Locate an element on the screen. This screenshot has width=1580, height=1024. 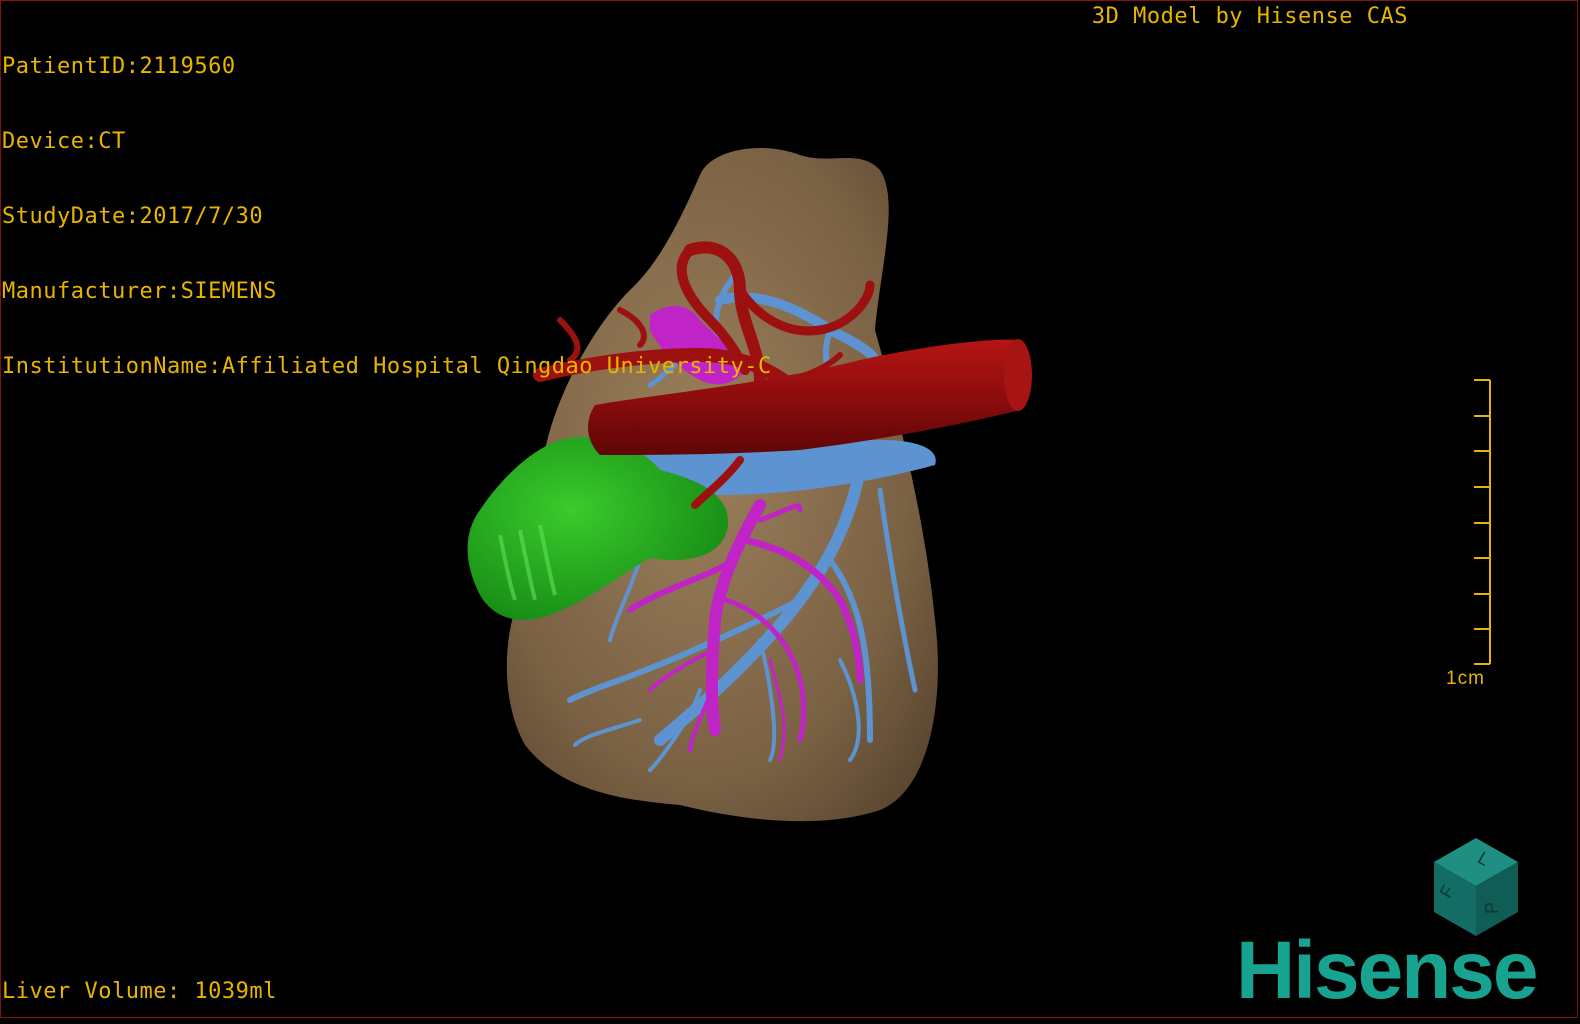
manufacturer-text: Manufacturer:SIEMENS is located at coordinates (139, 291).